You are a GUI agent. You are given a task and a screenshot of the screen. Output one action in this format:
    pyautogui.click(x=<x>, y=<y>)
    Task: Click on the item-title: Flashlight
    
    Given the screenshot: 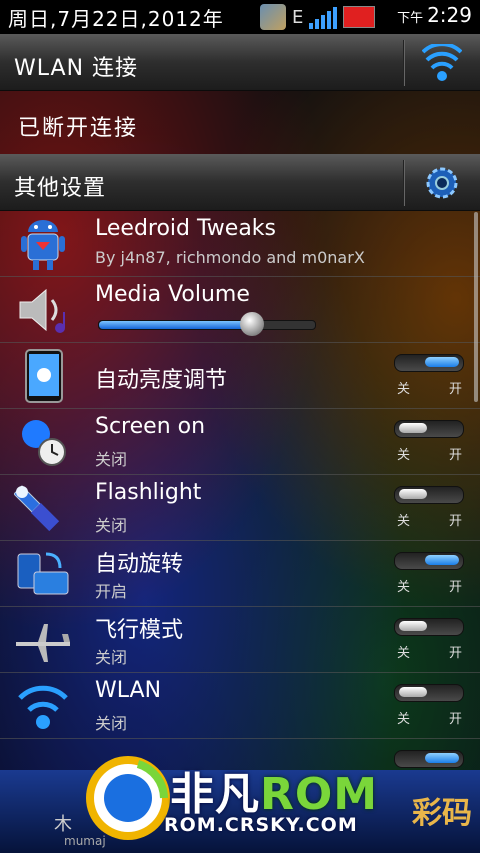 What is the action you would take?
    pyautogui.click(x=148, y=492)
    